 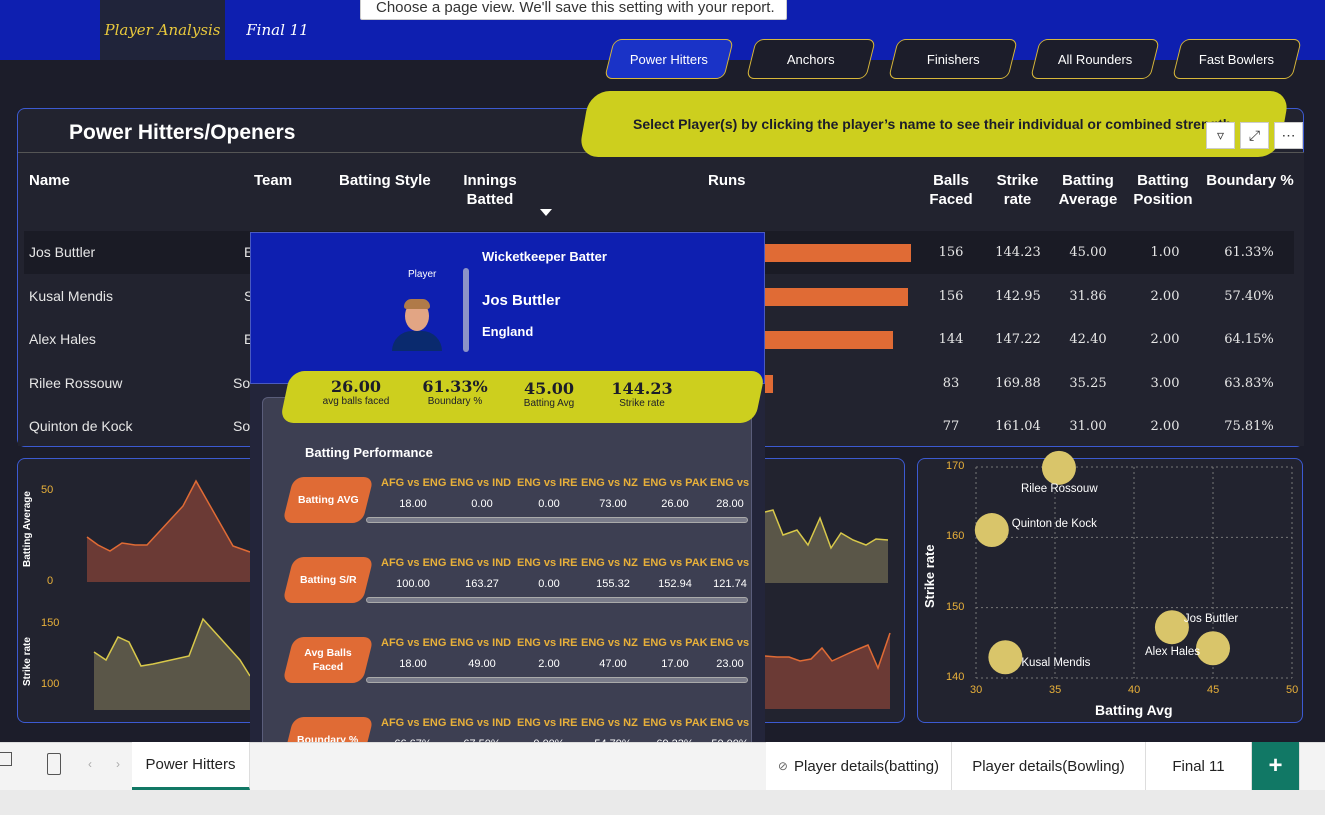 What do you see at coordinates (90, 764) in the screenshot?
I see `tab-prev-icon: ‹` at bounding box center [90, 764].